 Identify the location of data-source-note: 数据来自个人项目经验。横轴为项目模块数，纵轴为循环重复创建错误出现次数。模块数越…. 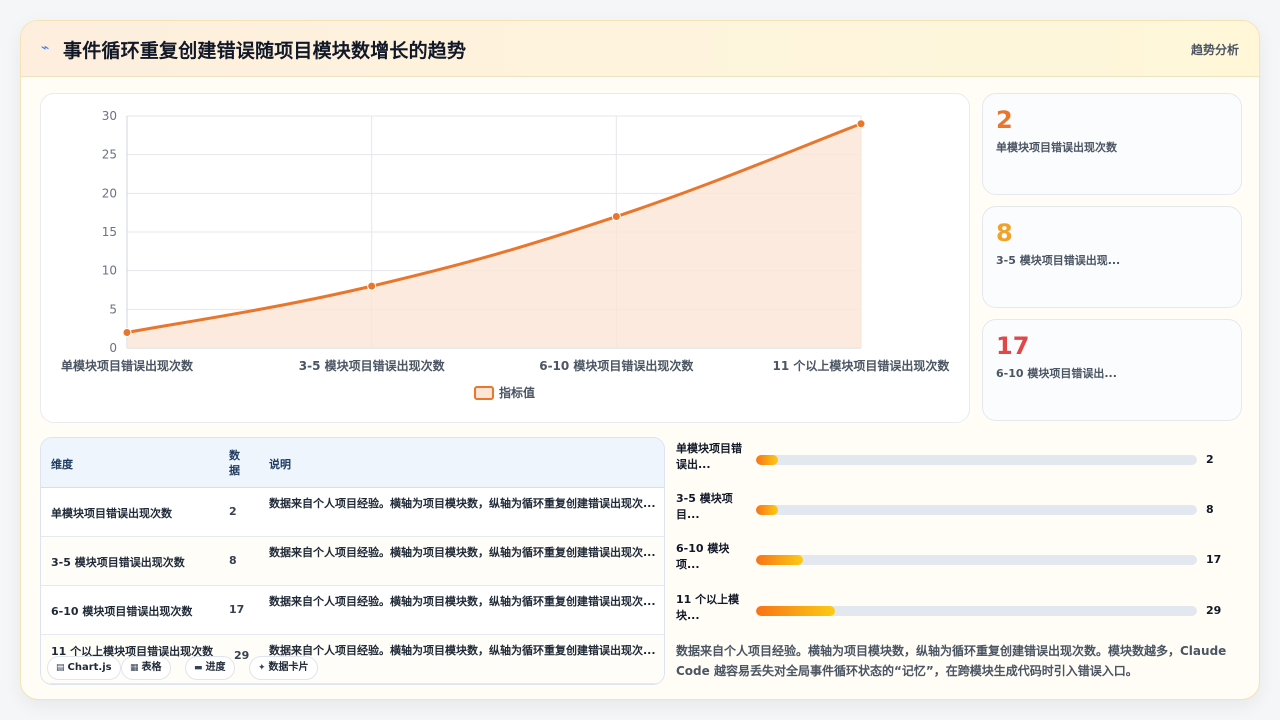
(951, 661).